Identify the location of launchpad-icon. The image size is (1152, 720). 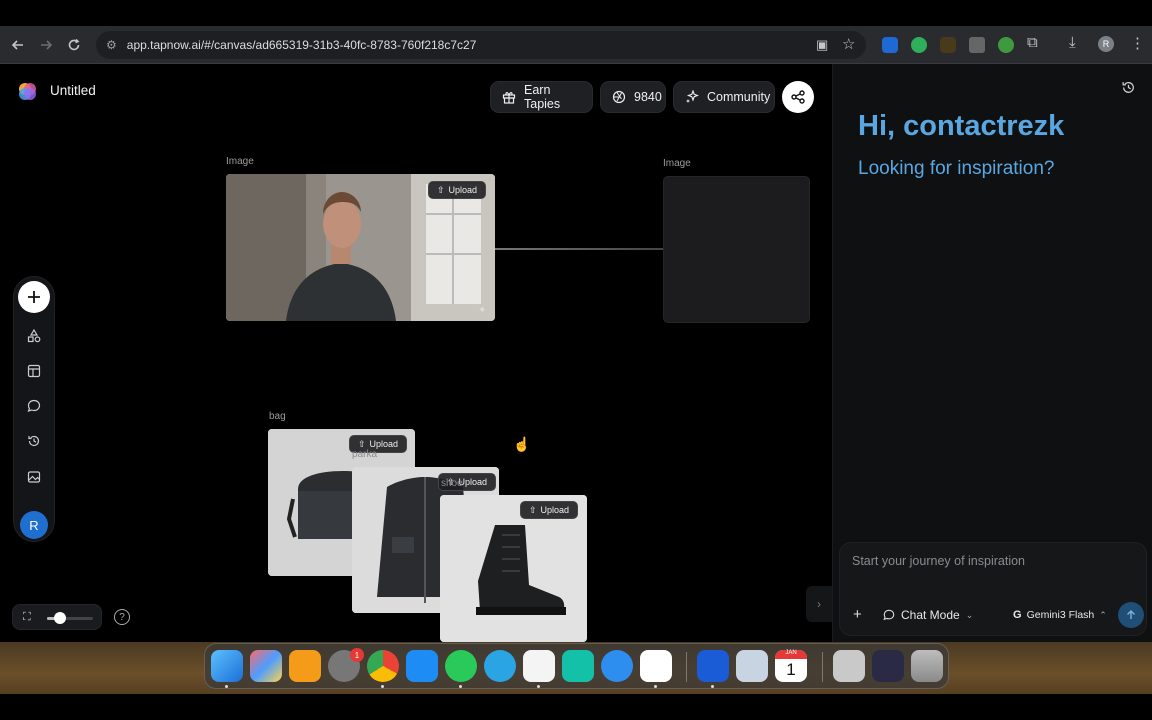
(266, 666).